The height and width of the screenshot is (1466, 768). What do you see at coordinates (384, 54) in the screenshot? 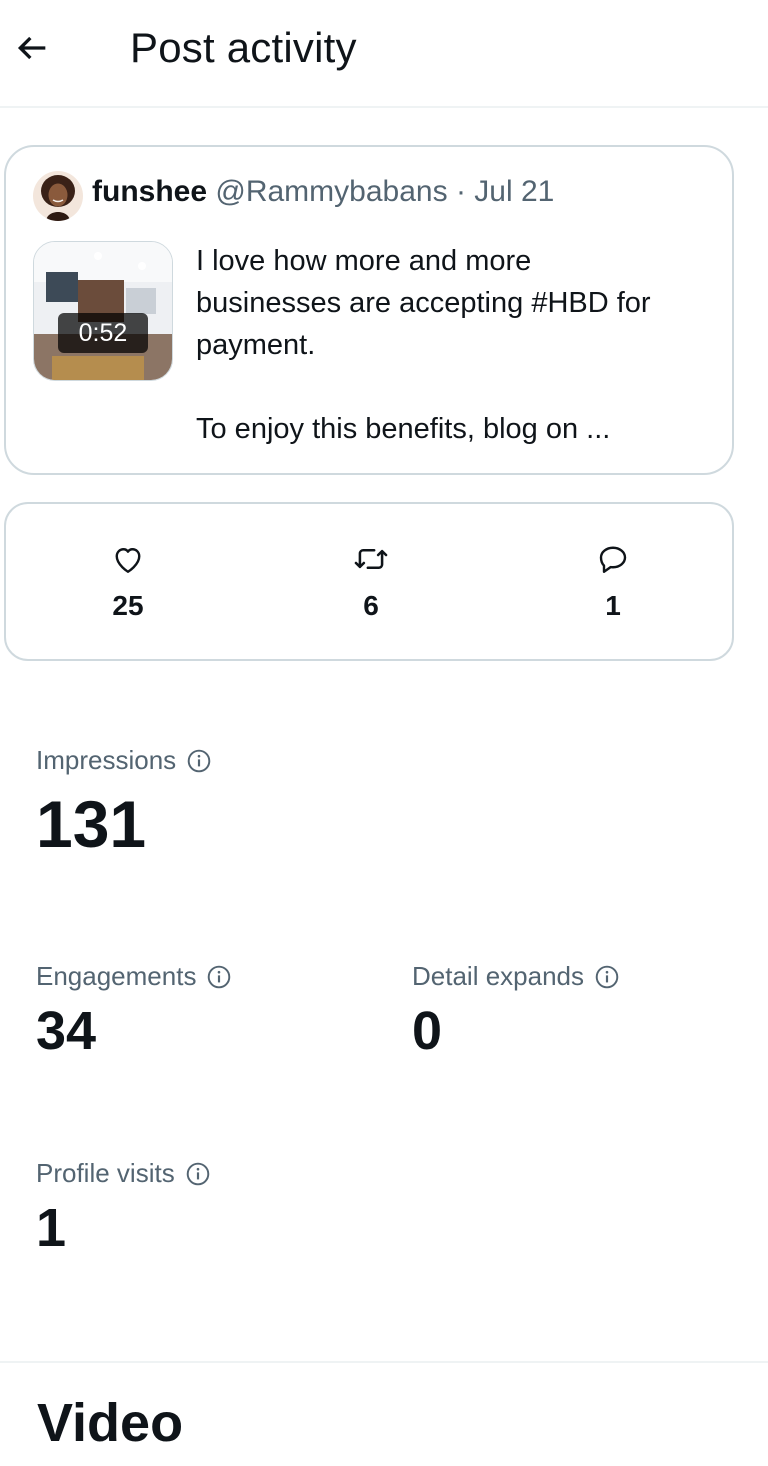
I see `top-app-bar: Post activity` at bounding box center [384, 54].